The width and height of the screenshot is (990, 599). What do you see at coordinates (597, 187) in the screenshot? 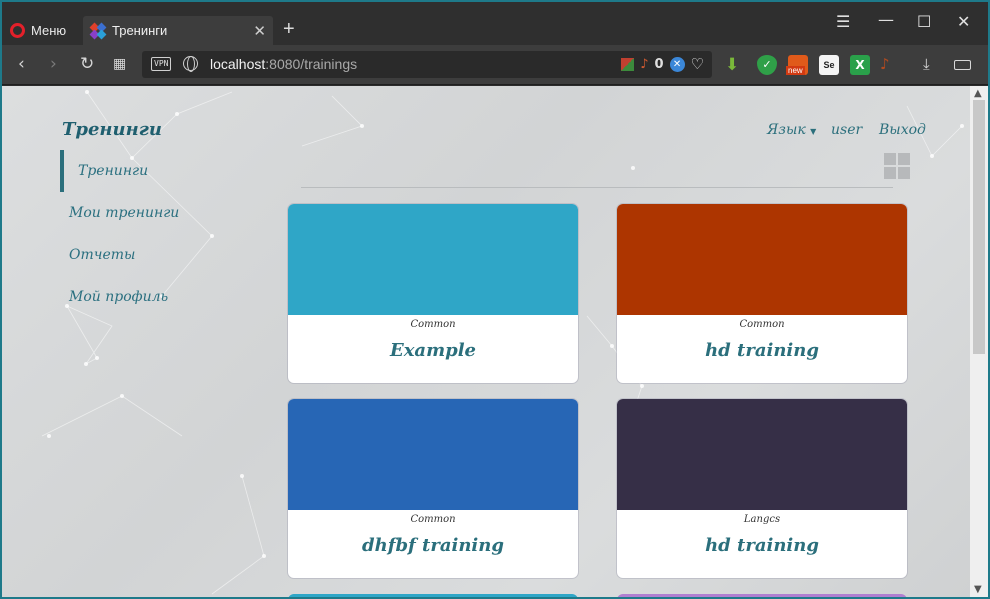
I see `header-divider` at bounding box center [597, 187].